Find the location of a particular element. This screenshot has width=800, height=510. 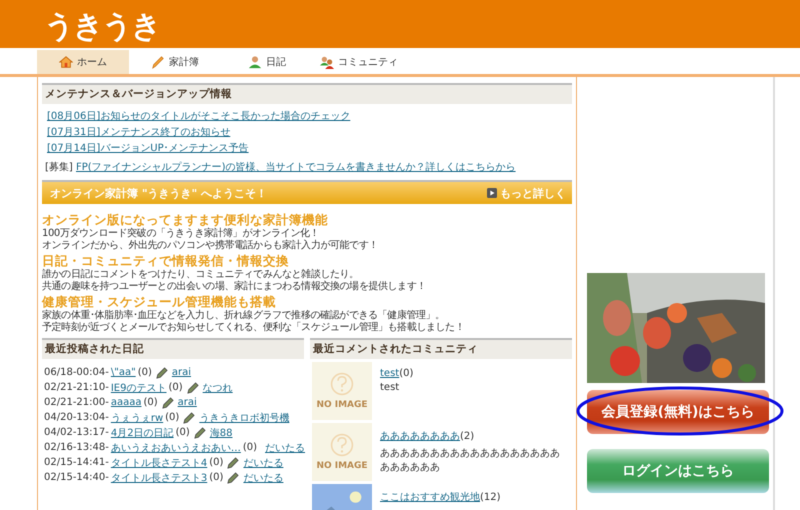

feature-heading: オンライン版になってますます便利な家計簿機能 is located at coordinates (185, 220).